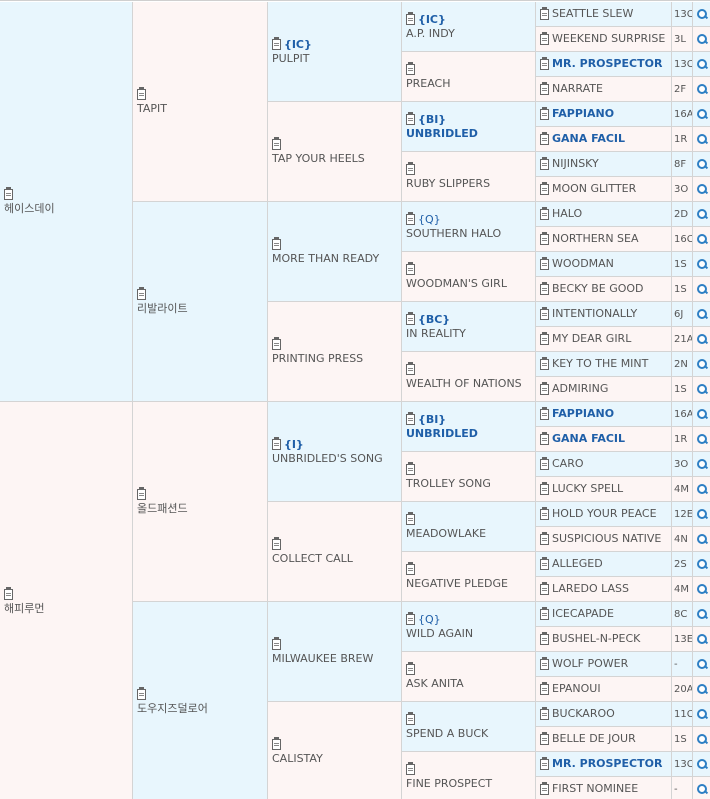 This screenshot has height=799, width=710. Describe the element at coordinates (567, 214) in the screenshot. I see `horse-name: HALO` at that location.